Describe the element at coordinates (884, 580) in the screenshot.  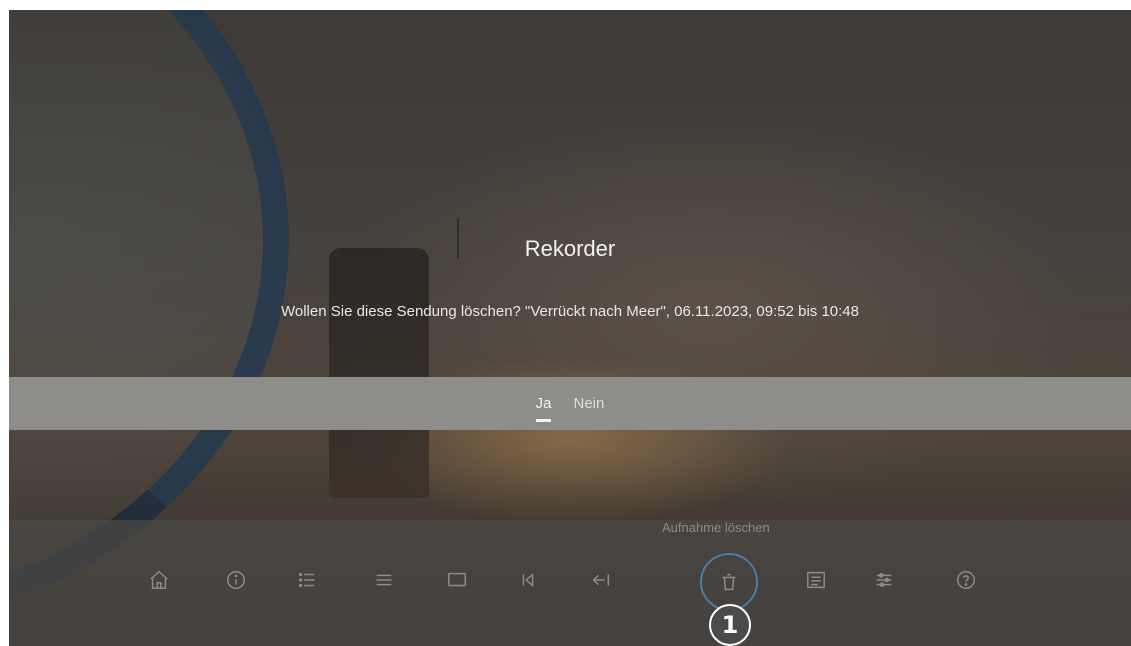
I see `settings-sliders-icon` at that location.